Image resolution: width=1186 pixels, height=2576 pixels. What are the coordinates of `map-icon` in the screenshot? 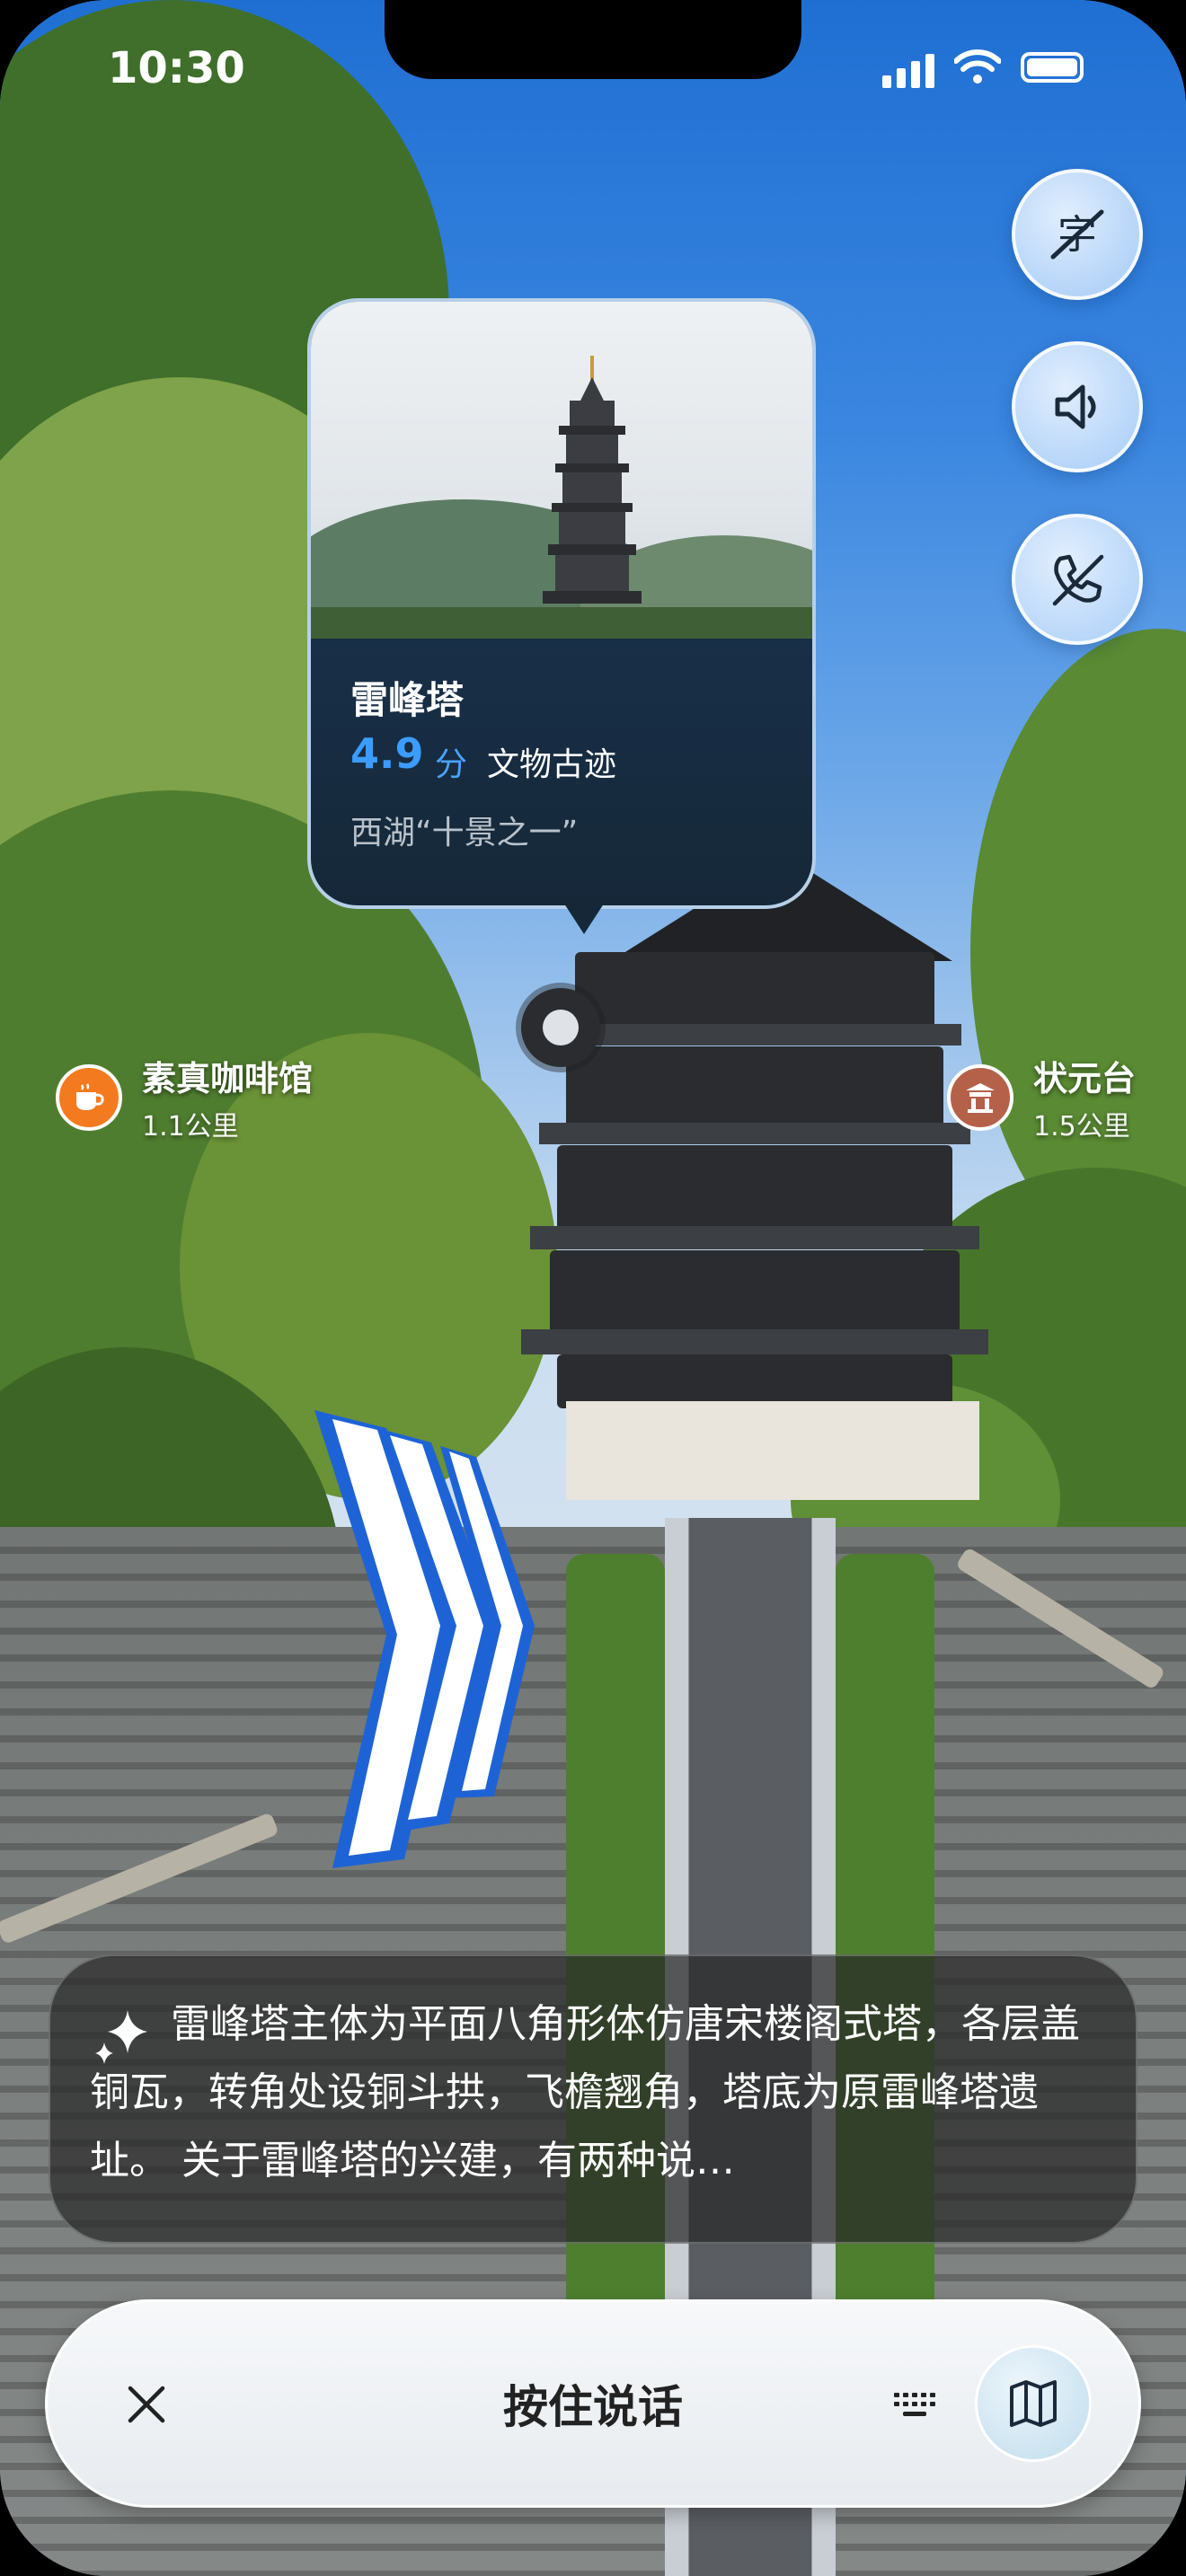 It's located at (1033, 2403).